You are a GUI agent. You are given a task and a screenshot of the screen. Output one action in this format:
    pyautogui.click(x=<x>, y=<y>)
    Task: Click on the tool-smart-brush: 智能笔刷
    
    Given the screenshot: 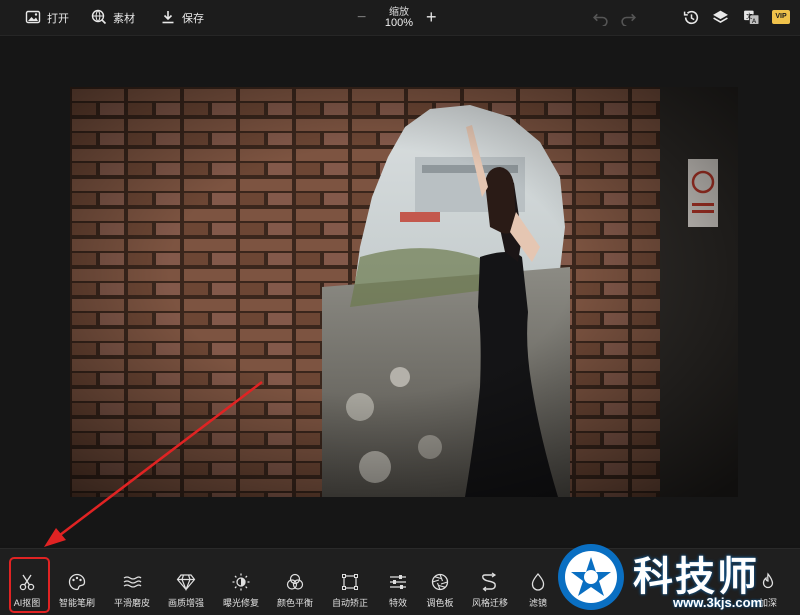 What is the action you would take?
    pyautogui.click(x=77, y=582)
    